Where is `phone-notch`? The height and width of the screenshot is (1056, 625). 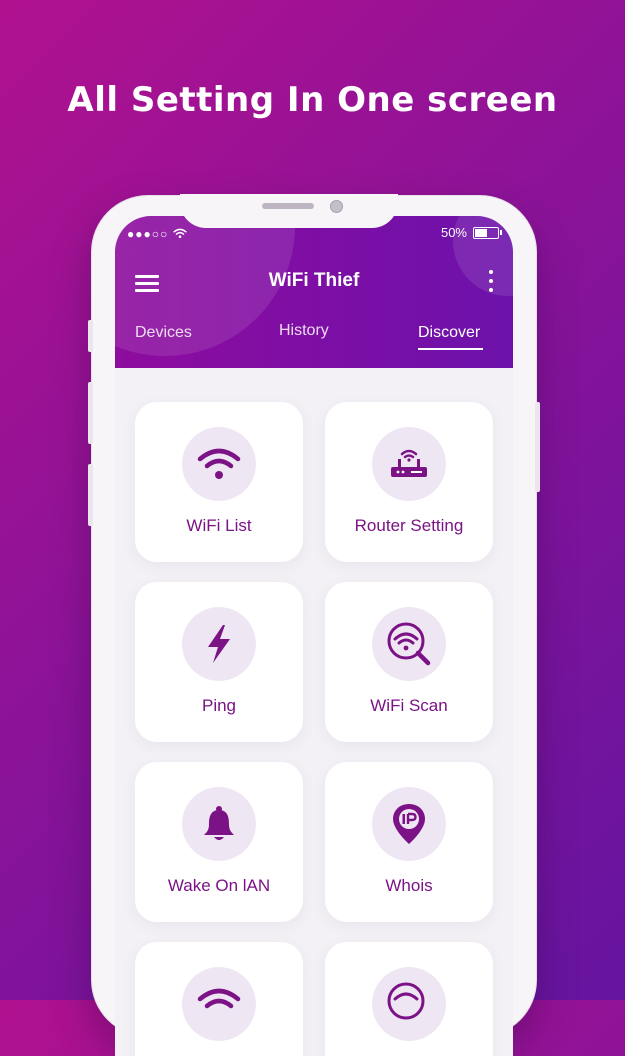 phone-notch is located at coordinates (289, 211).